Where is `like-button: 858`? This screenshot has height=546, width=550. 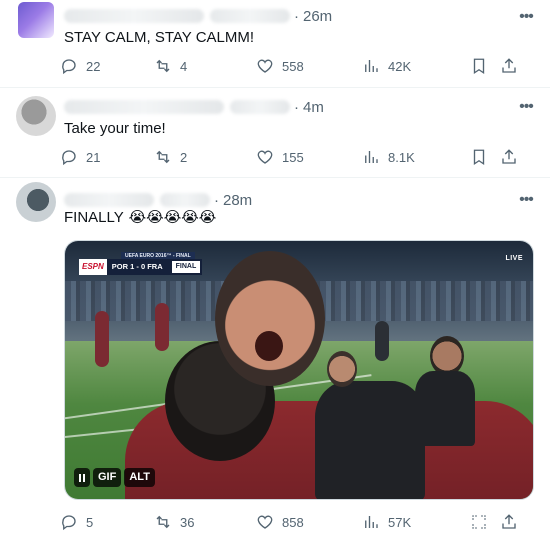 like-button: 858 is located at coordinates (309, 522).